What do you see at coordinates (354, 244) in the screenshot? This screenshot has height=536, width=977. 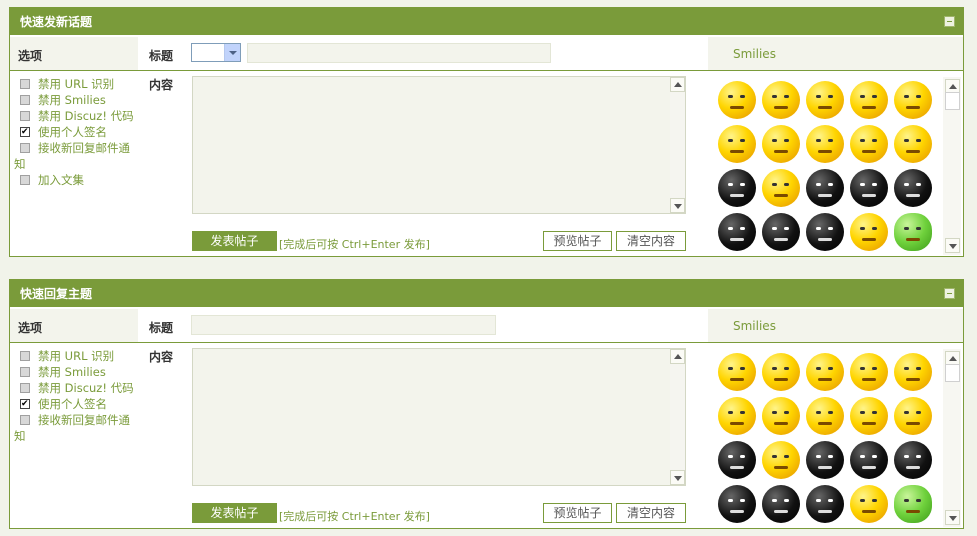 I see `submit-hint: [完成后可按 Ctrl+Enter 发布]` at bounding box center [354, 244].